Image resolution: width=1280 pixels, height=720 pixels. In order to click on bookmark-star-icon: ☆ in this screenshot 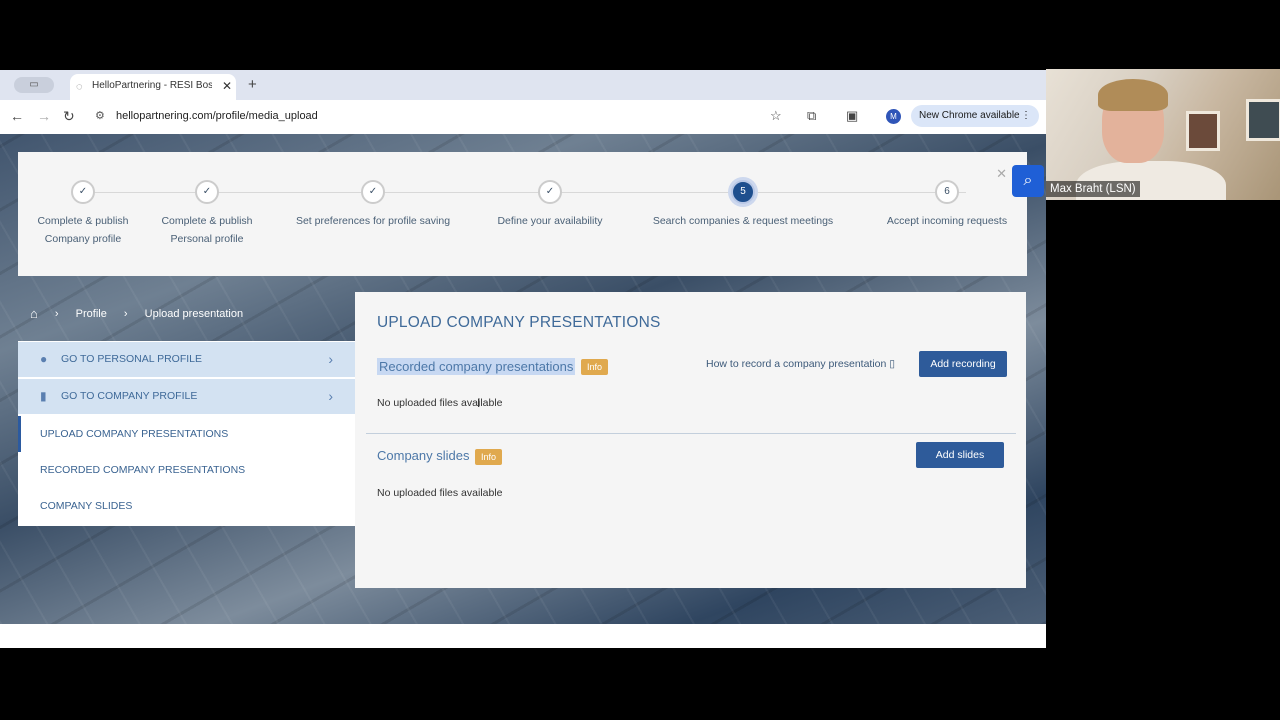, I will do `click(776, 116)`.